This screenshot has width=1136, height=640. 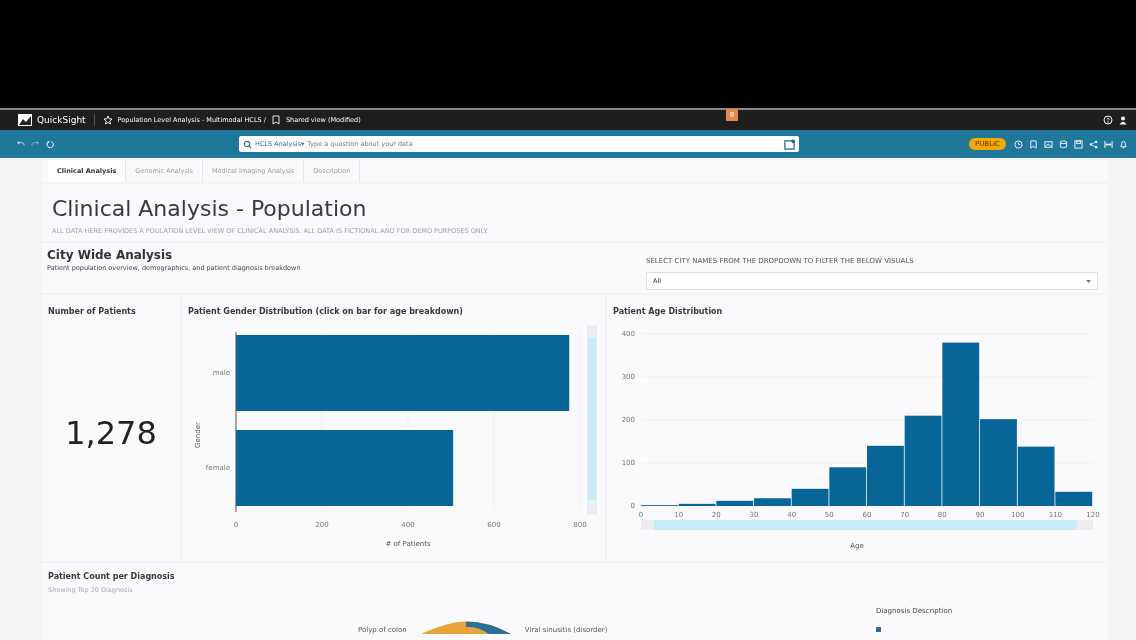 What do you see at coordinates (326, 311) in the screenshot?
I see `visual-title: Patient Gender Distribution (click on bar for age breakdown)` at bounding box center [326, 311].